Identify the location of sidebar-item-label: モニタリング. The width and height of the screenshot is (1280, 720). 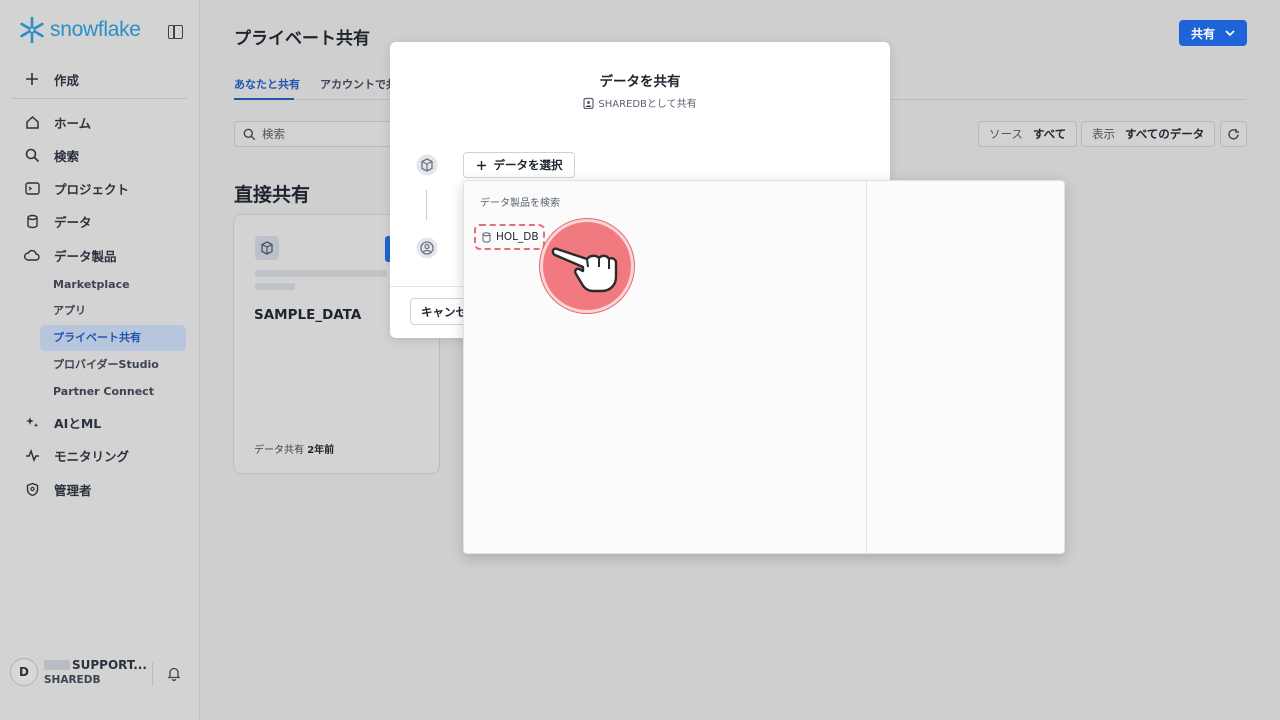
(92, 456).